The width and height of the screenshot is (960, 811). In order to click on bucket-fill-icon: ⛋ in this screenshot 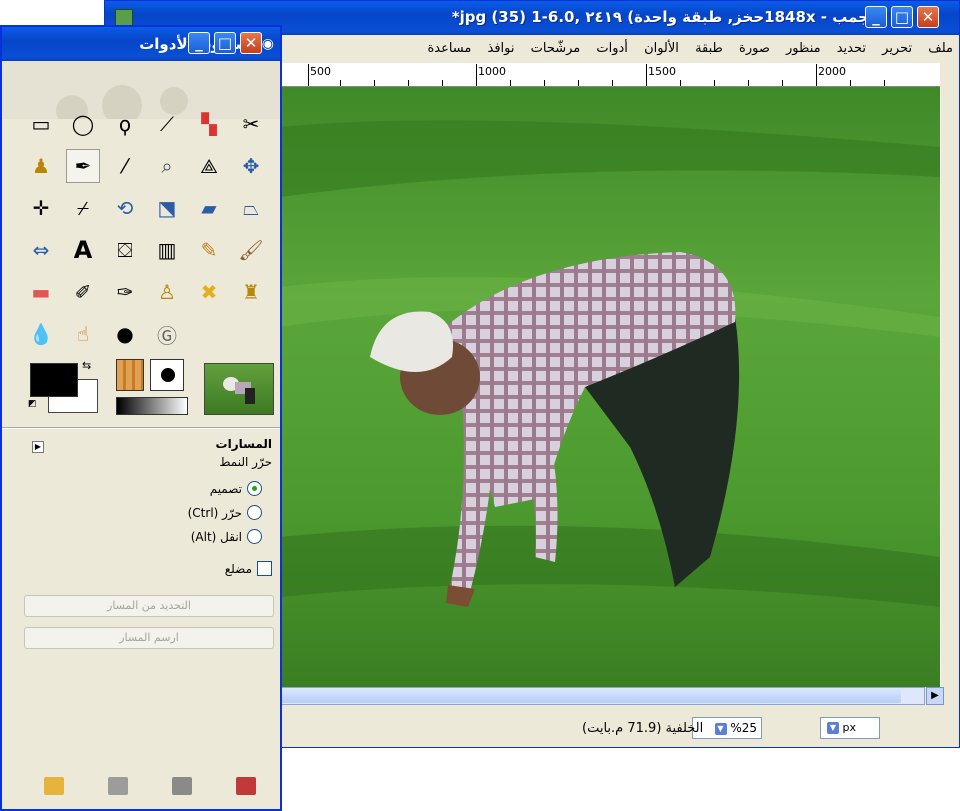, I will do `click(125, 250)`.